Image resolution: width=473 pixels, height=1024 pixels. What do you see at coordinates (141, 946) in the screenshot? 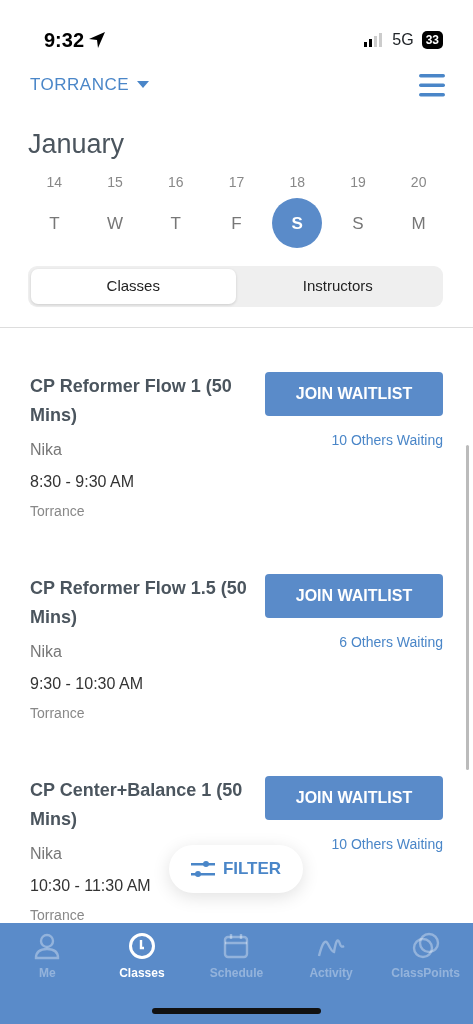
I see `clock-icon` at bounding box center [141, 946].